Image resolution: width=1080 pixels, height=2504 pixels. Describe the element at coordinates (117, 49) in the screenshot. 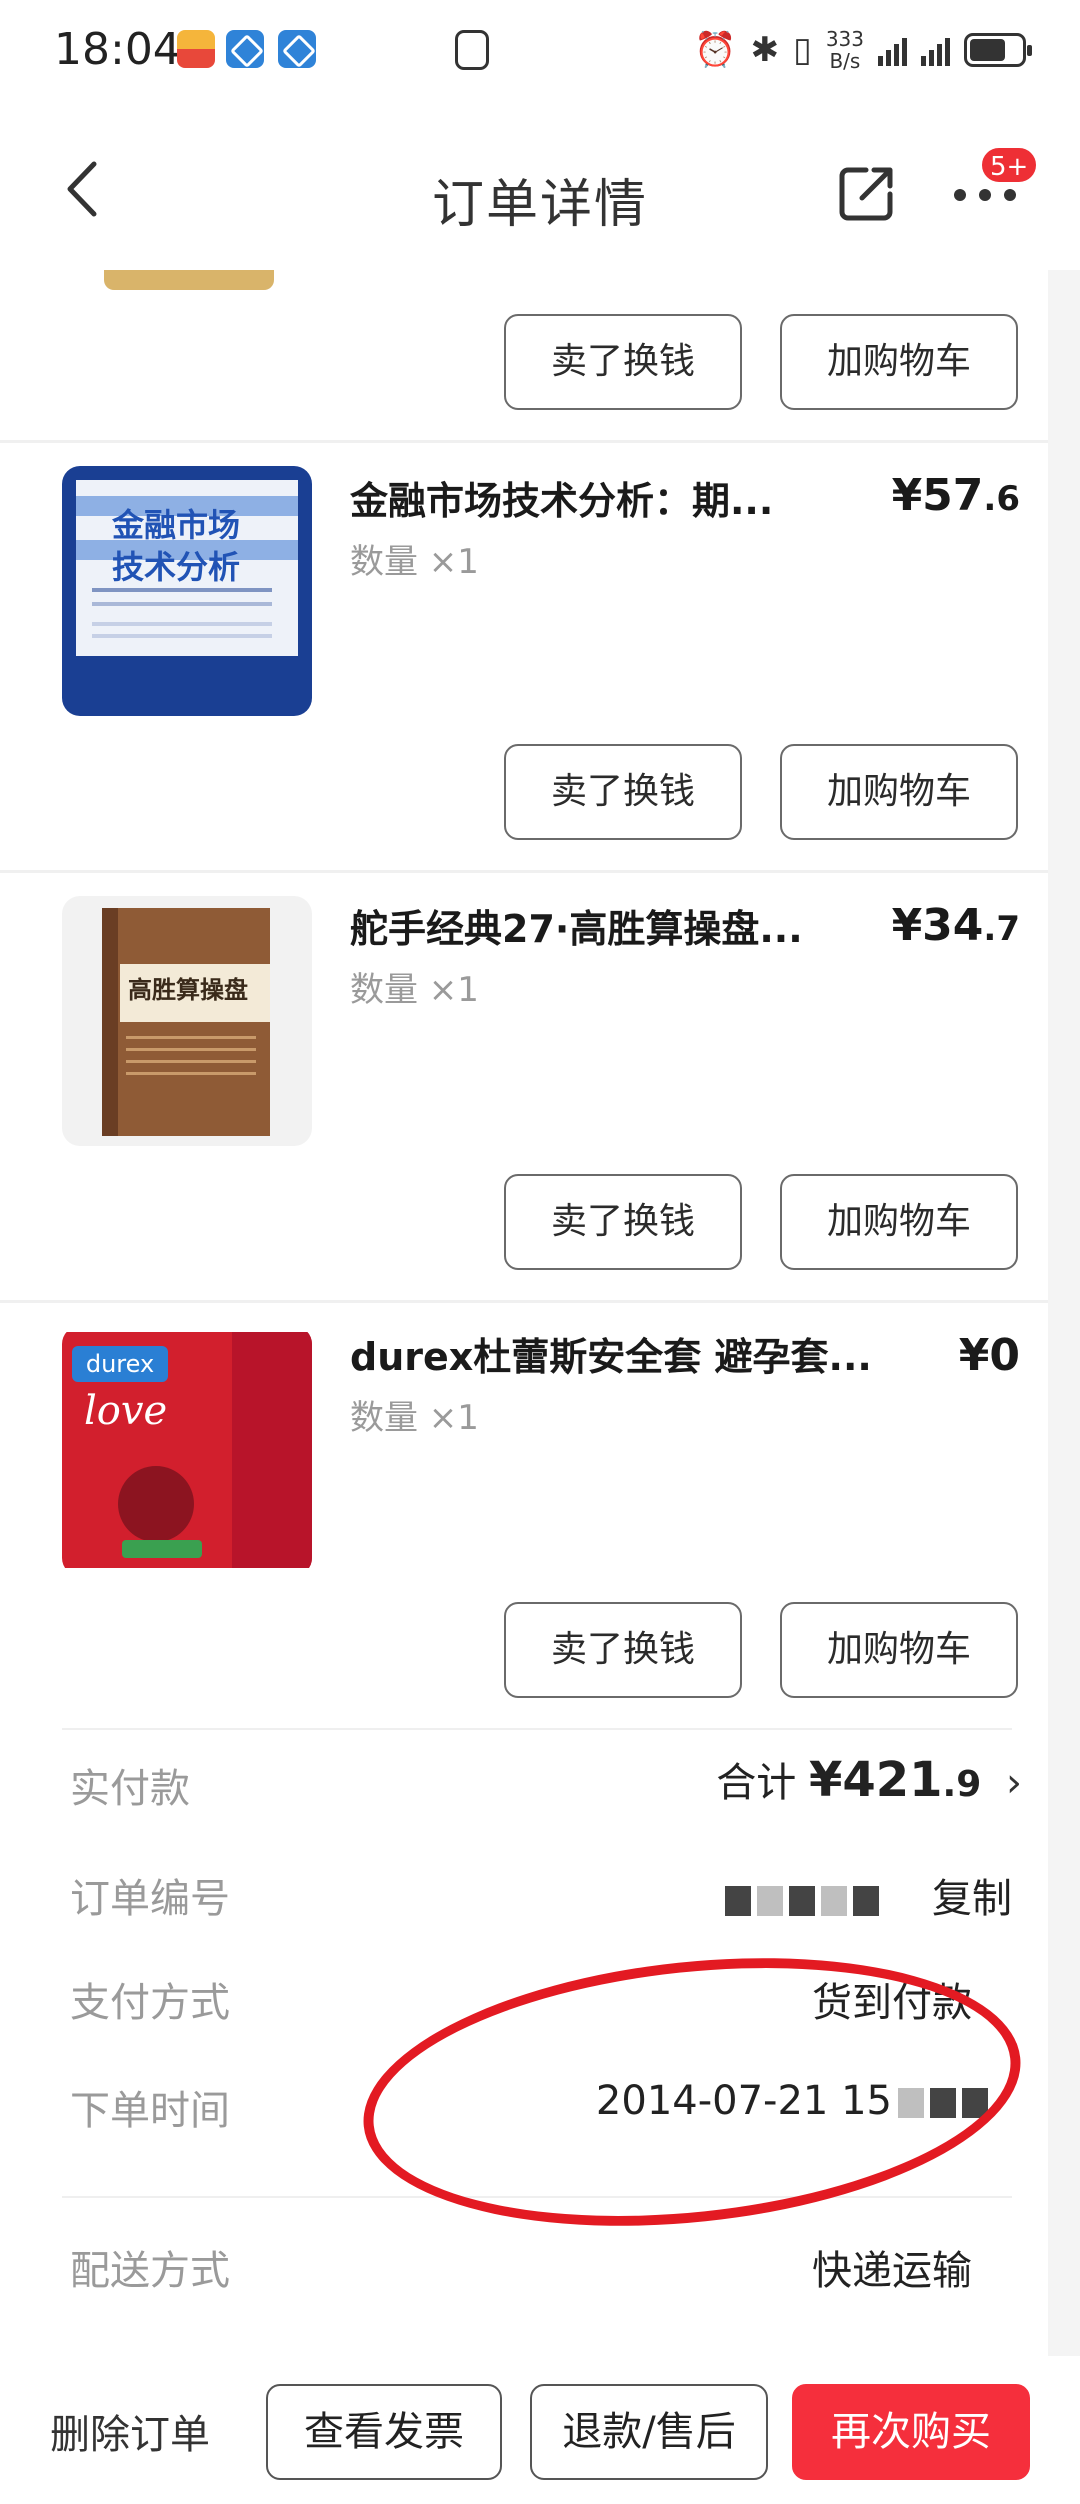

I see `status-time: 18:04` at that location.